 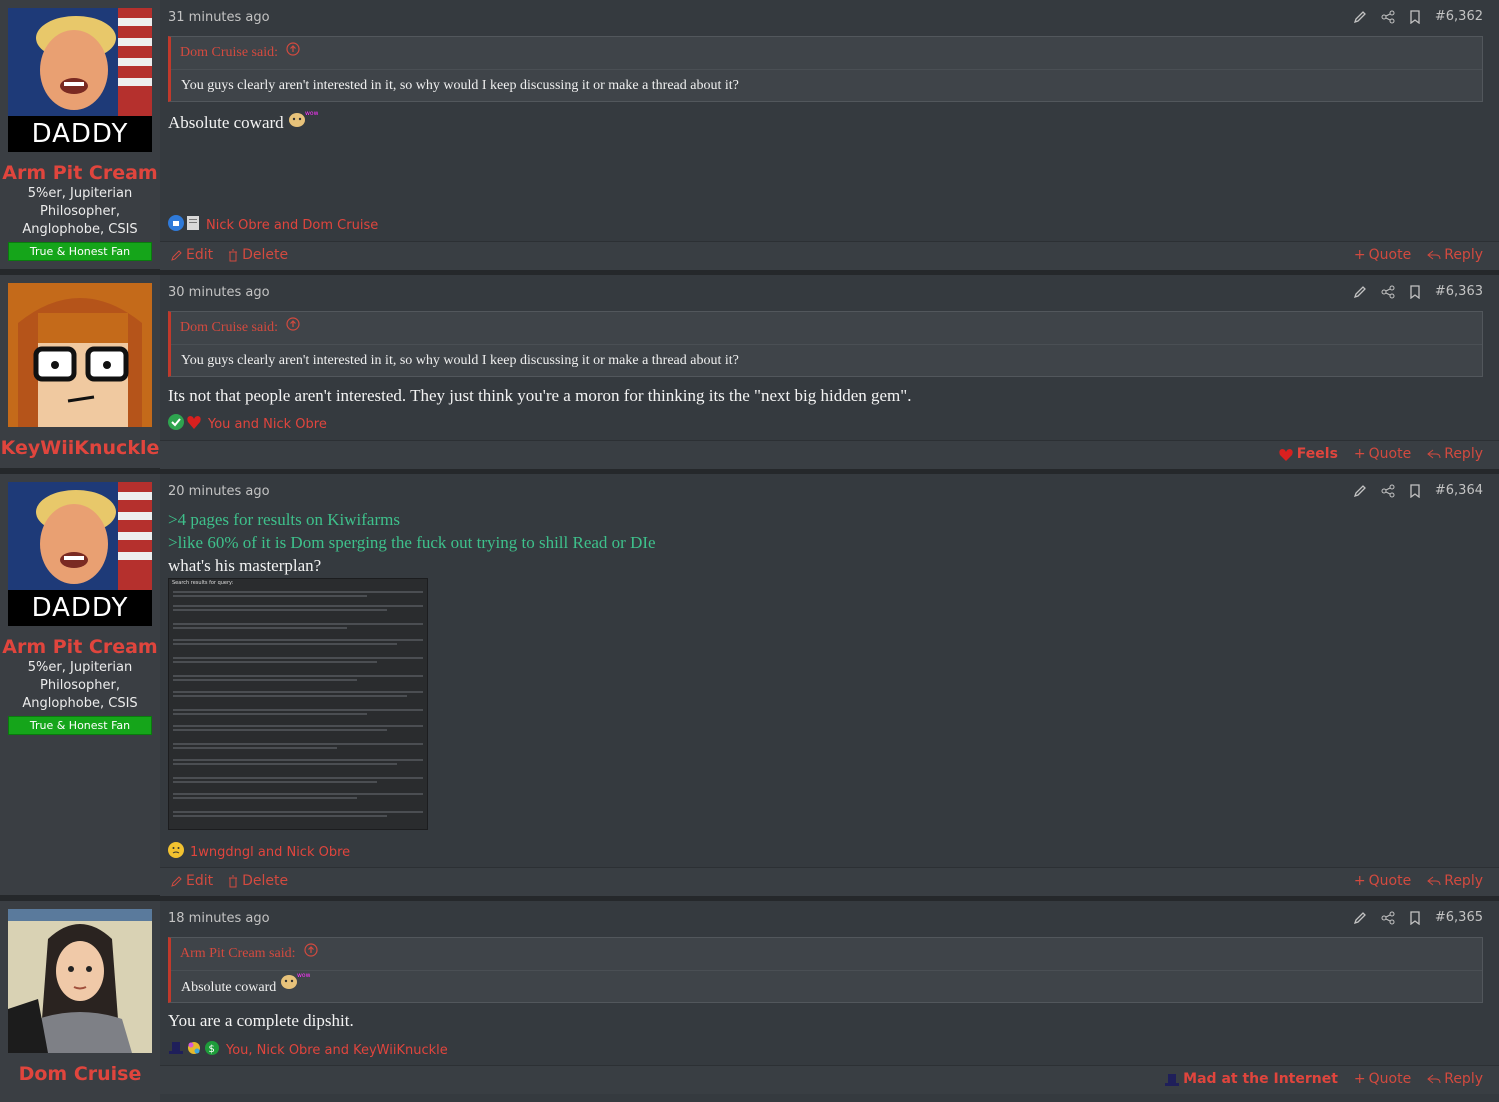 I want to click on react-button: Feels, so click(x=1308, y=454).